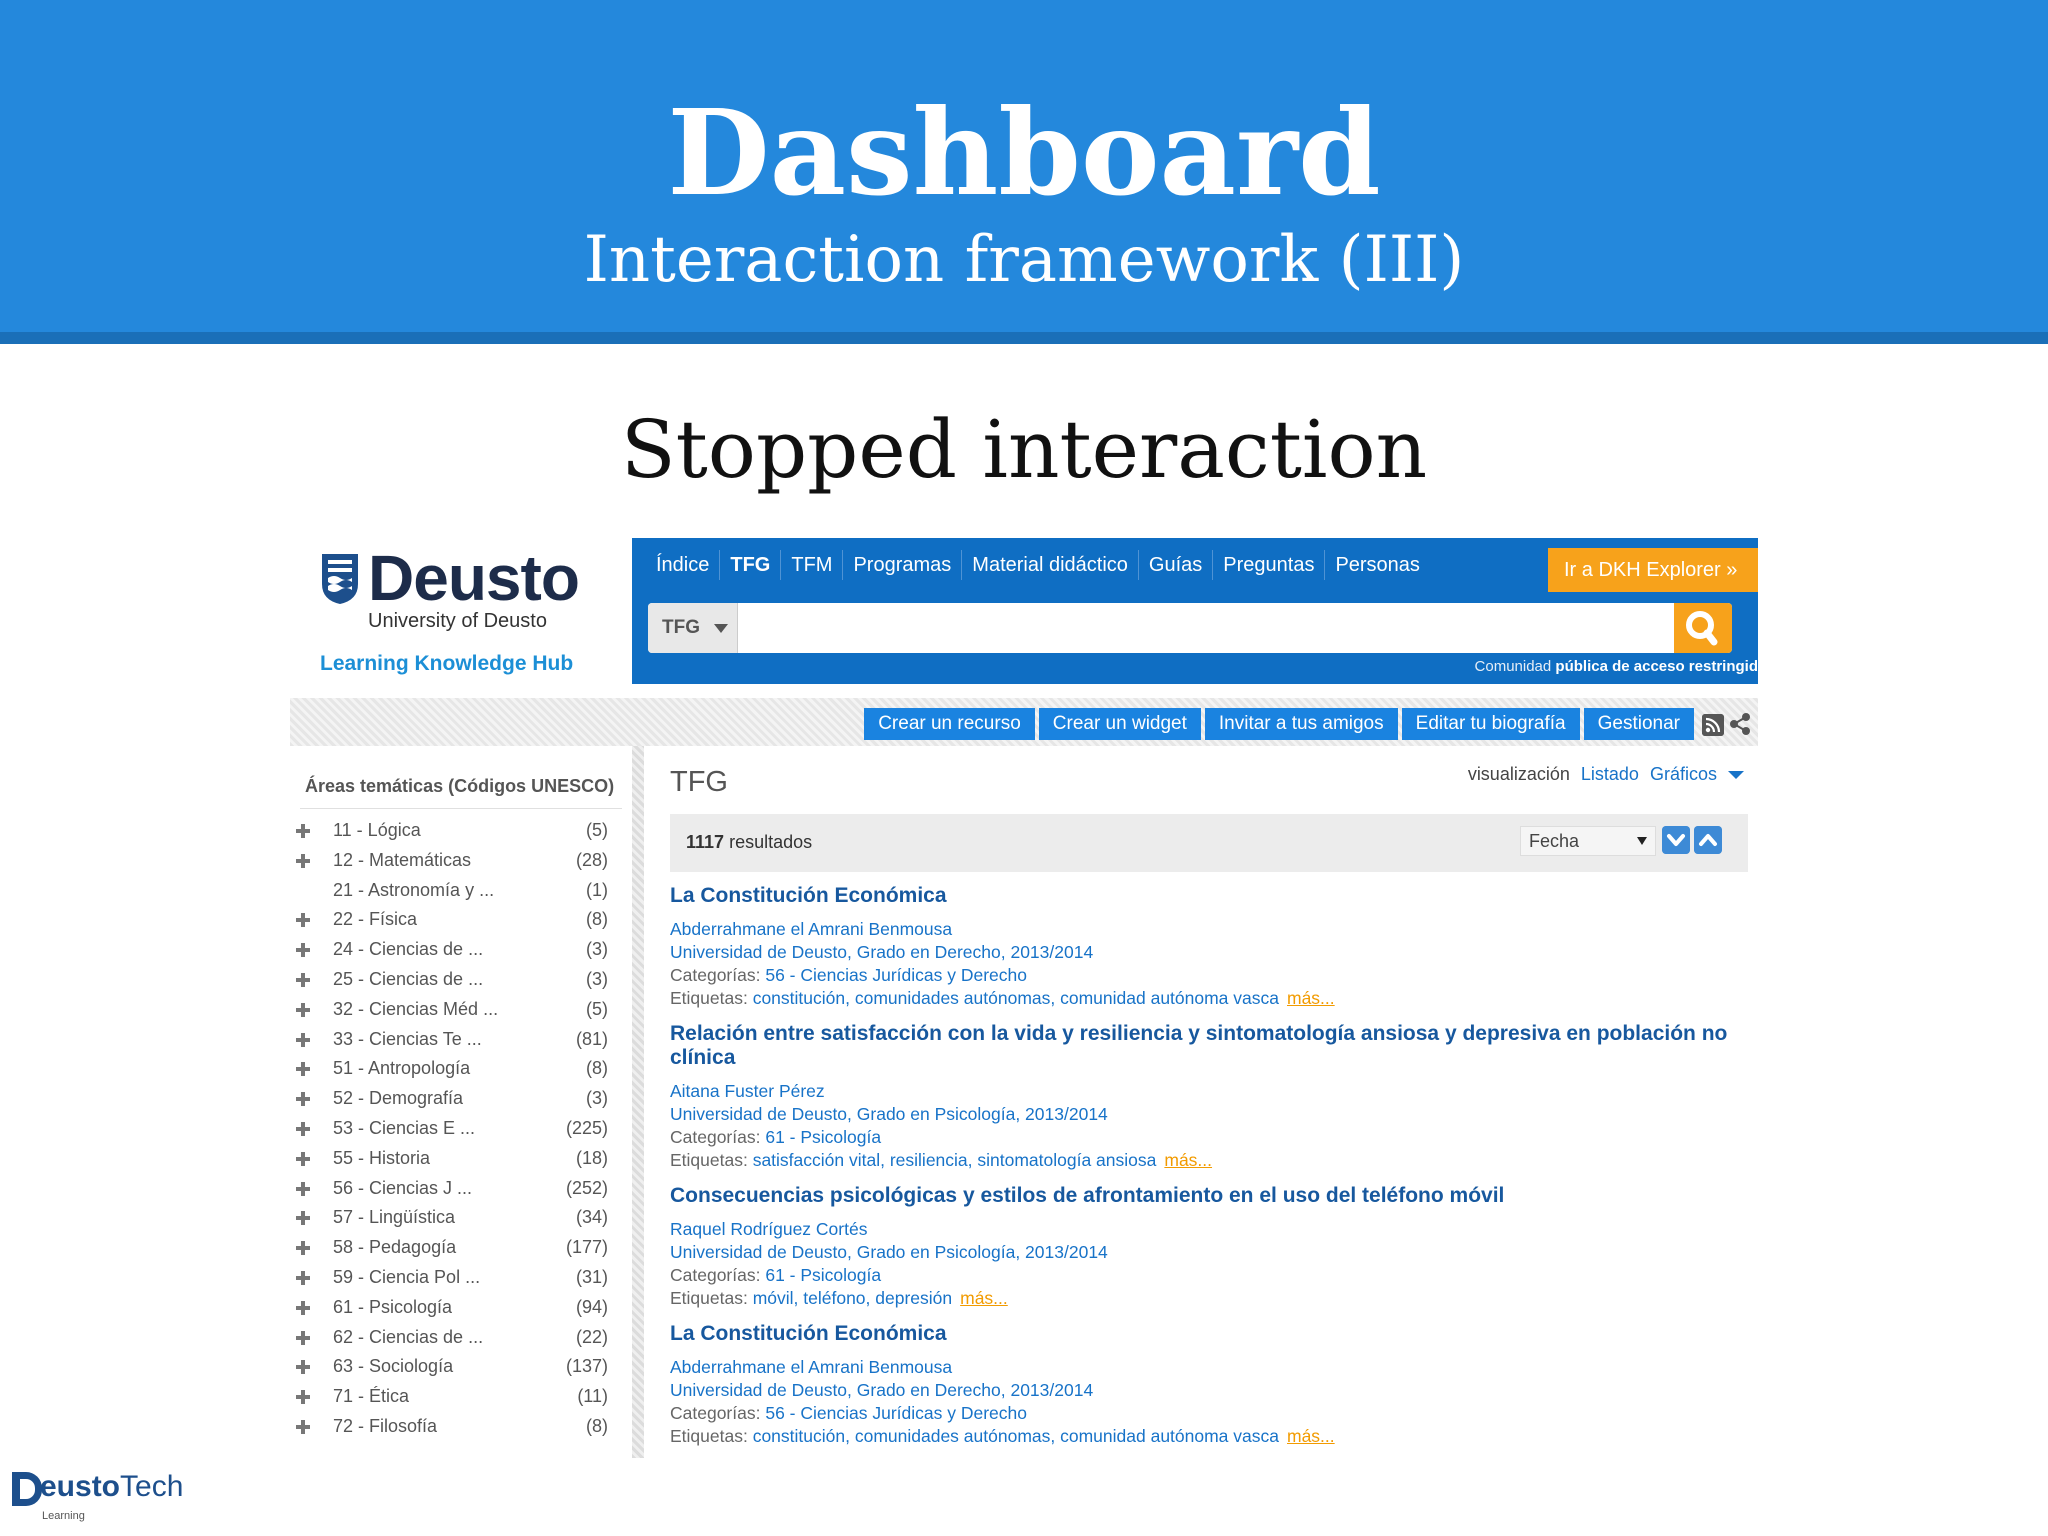  I want to click on sidebar-area-item: 32 - Ciencias Méd ... (5), so click(461, 1014).